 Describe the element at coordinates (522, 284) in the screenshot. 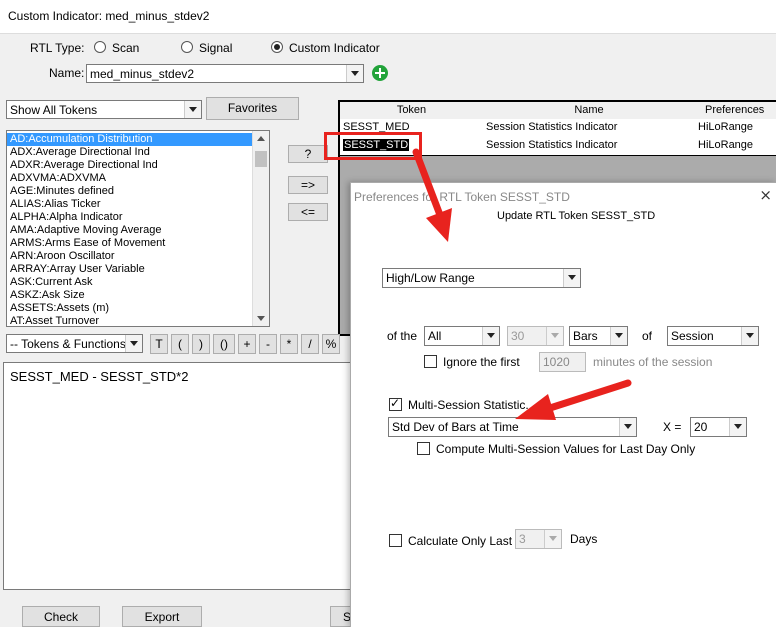

I see `annotation-arrows` at that location.